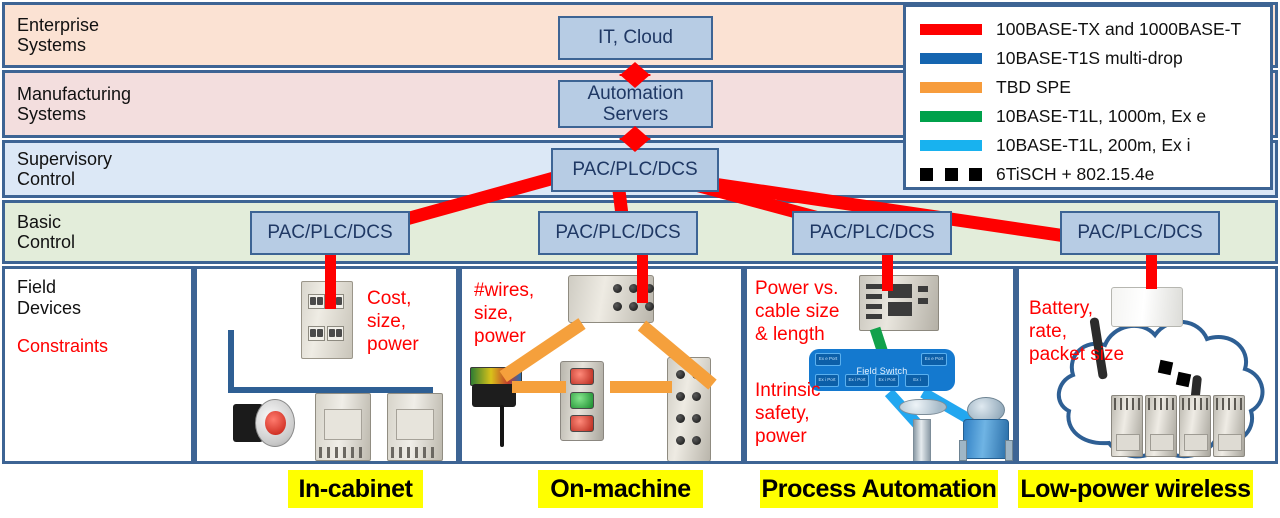  I want to click on legend-label-3: 10BASE-T1L, 1000m, Ex e, so click(1101, 116).